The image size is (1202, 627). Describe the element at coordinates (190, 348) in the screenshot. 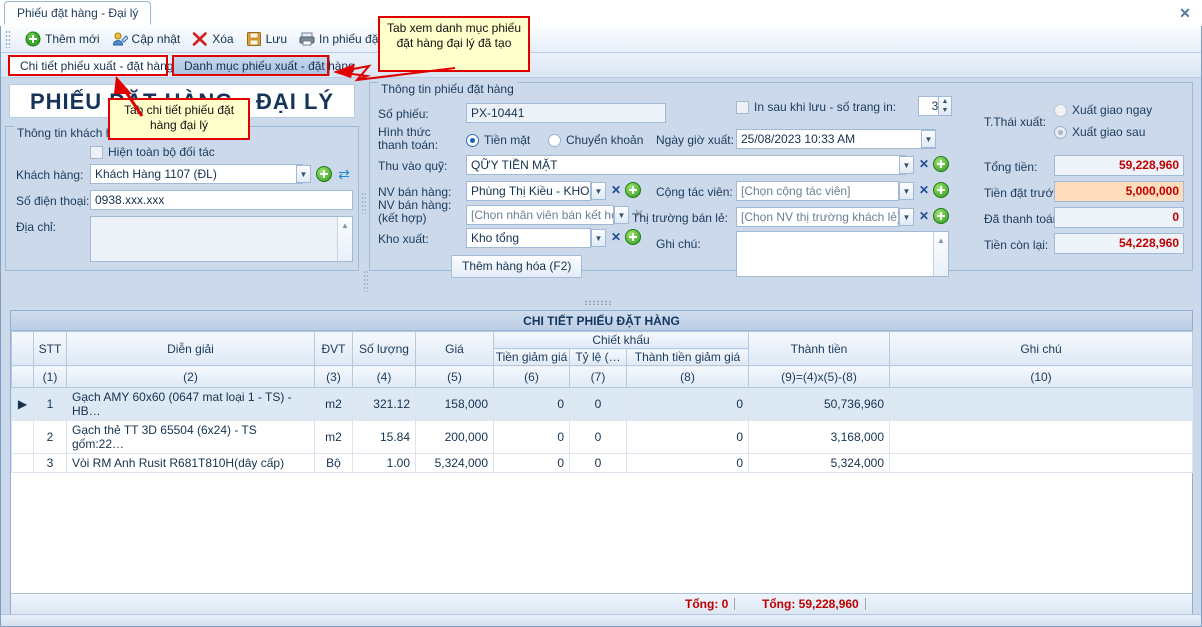

I see `grid-header-dien-giai: Diễn giải` at that location.